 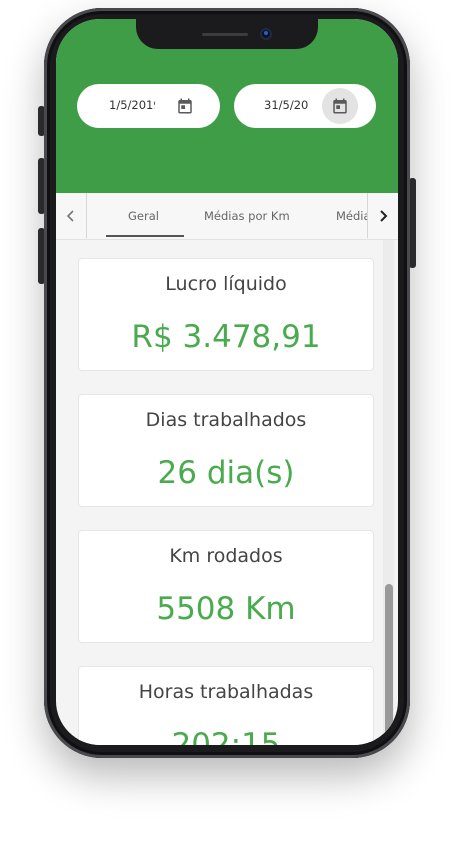 I want to click on chevron-left-icon, so click(x=70, y=215).